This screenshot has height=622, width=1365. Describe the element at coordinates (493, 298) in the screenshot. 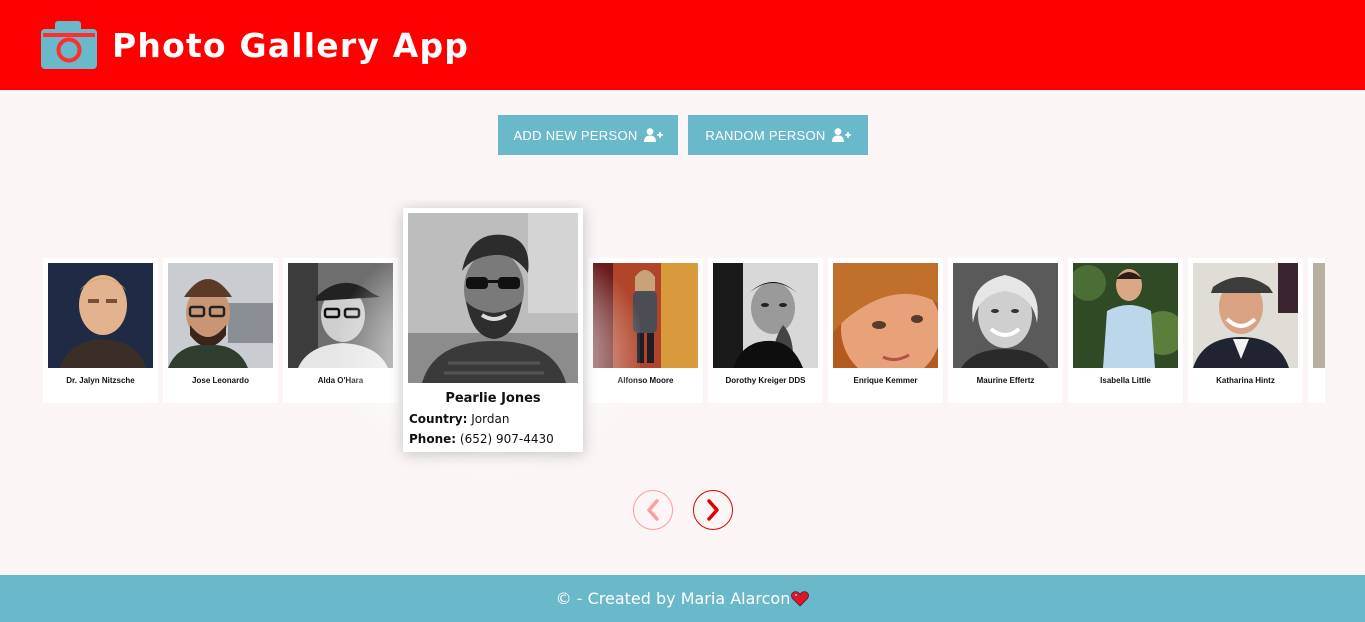

I see `featured-person-photo` at that location.